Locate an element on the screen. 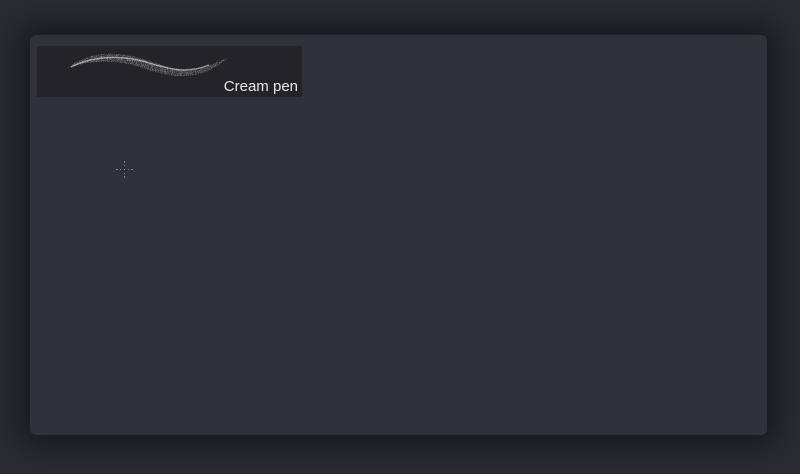 The width and height of the screenshot is (800, 474). brush-item-cream-pen: Cream pen is located at coordinates (169, 71).